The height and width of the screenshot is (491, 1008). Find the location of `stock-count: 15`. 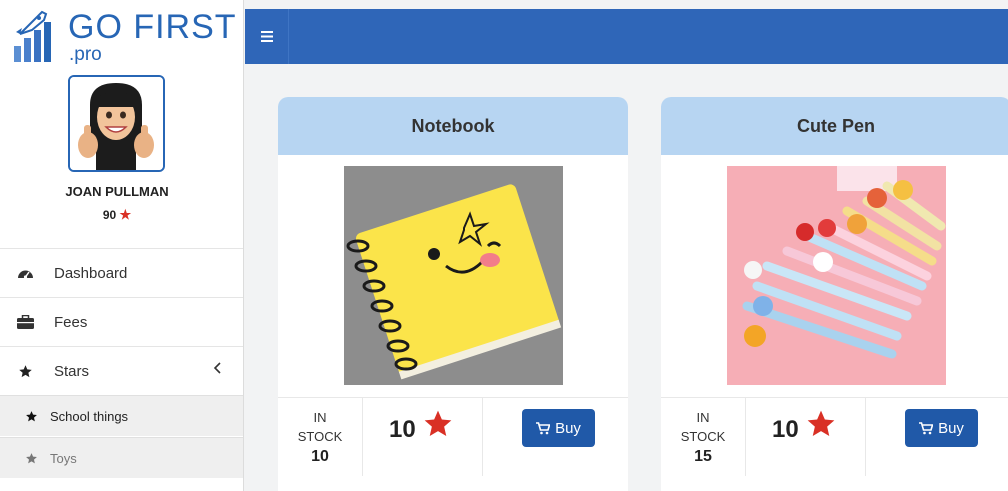

stock-count: 15 is located at coordinates (703, 456).